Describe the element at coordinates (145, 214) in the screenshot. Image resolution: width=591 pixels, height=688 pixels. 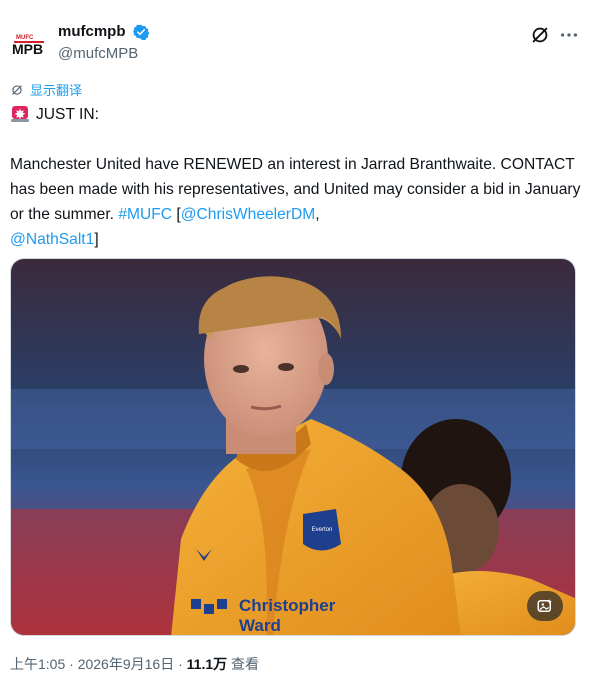
I see `hashtag-link: #MUFC` at that location.